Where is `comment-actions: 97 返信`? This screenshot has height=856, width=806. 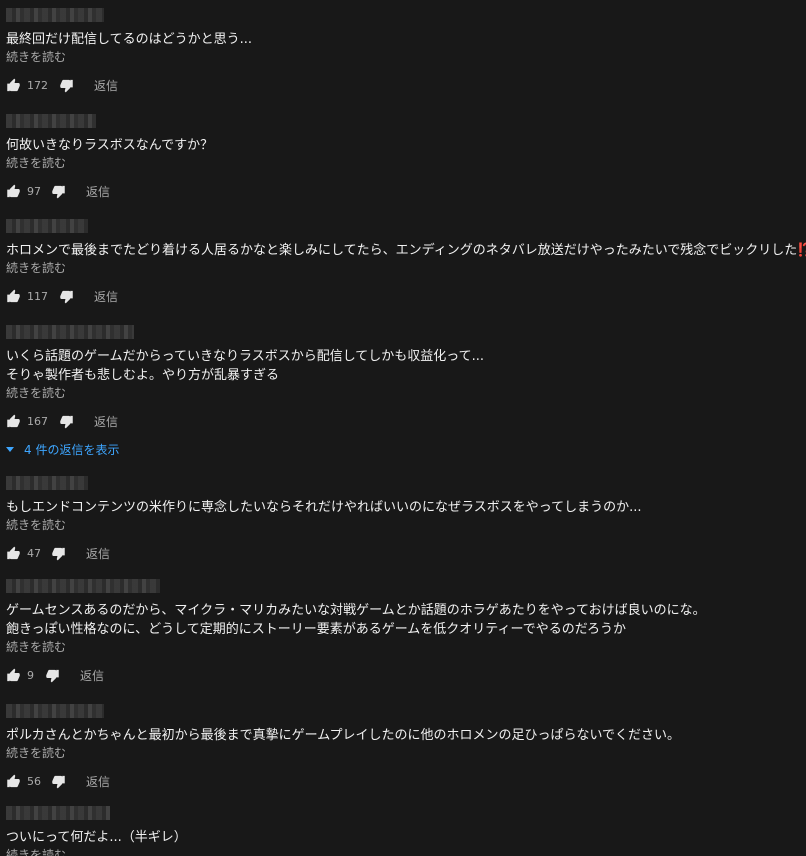 comment-actions: 97 返信 is located at coordinates (109, 191).